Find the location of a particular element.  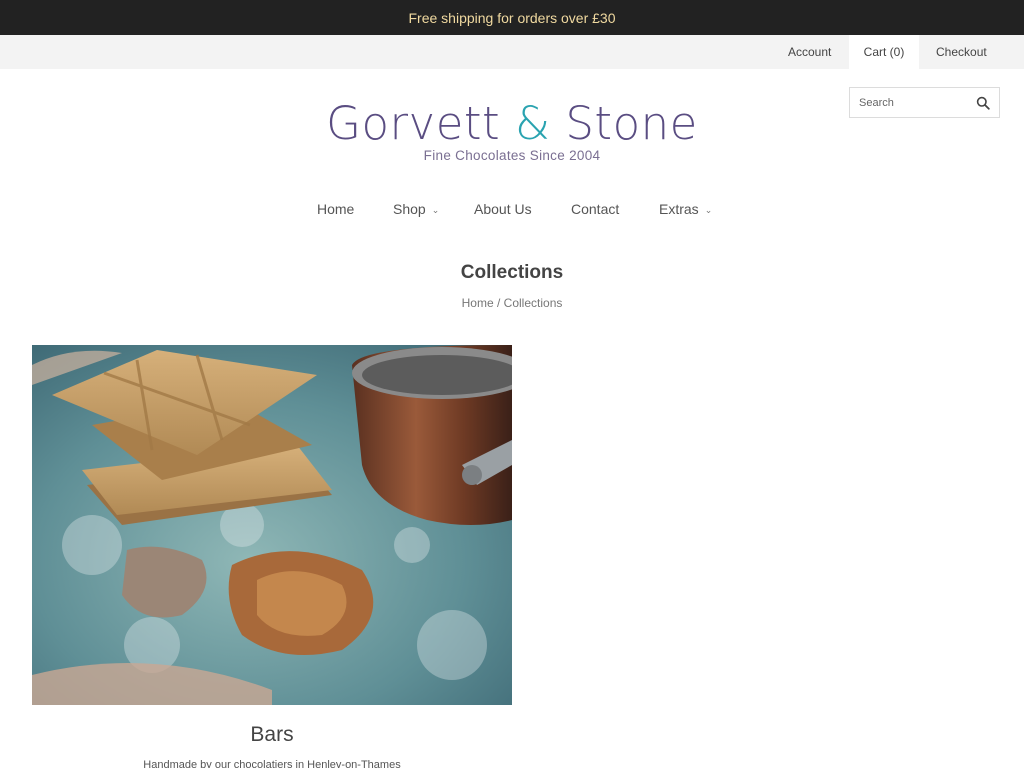

search-input is located at coordinates (910, 102).